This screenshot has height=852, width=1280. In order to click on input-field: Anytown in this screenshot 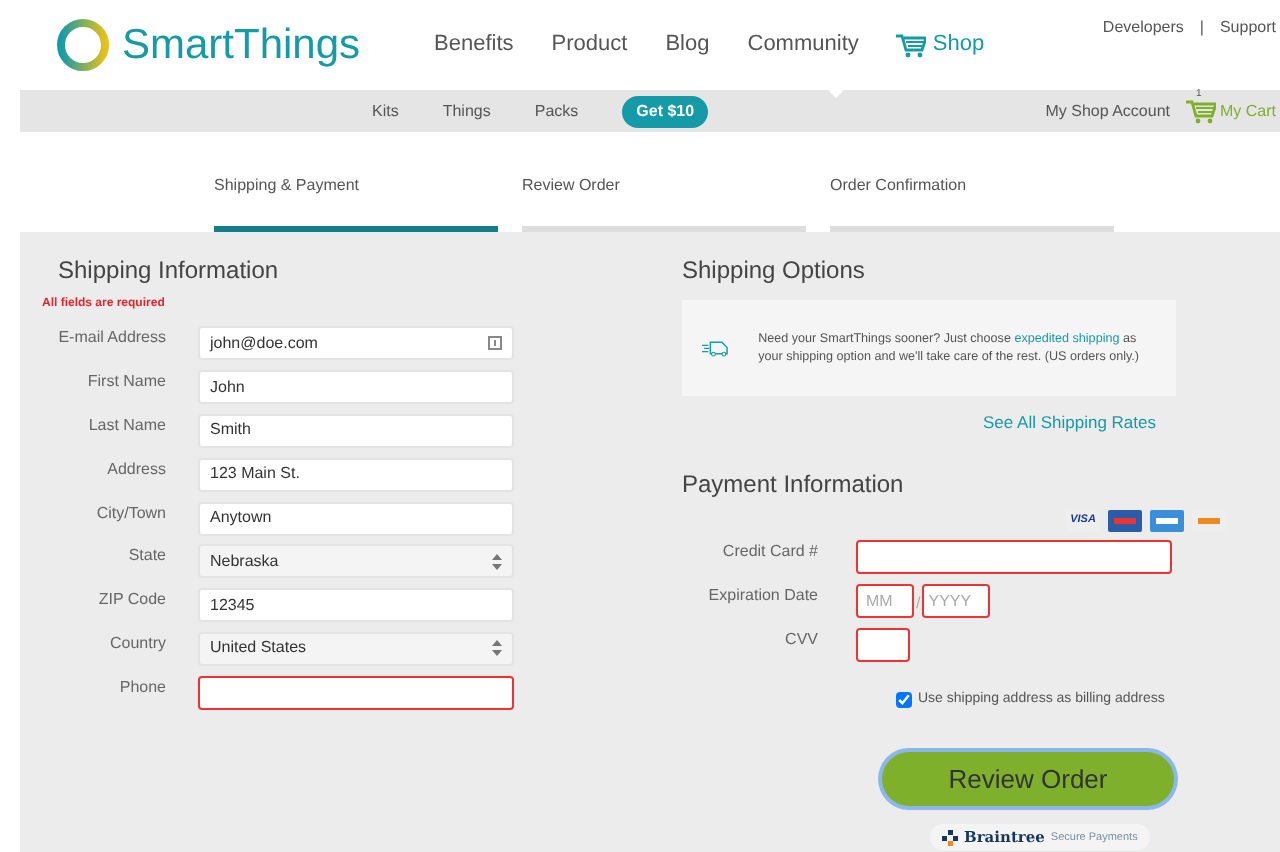, I will do `click(356, 518)`.